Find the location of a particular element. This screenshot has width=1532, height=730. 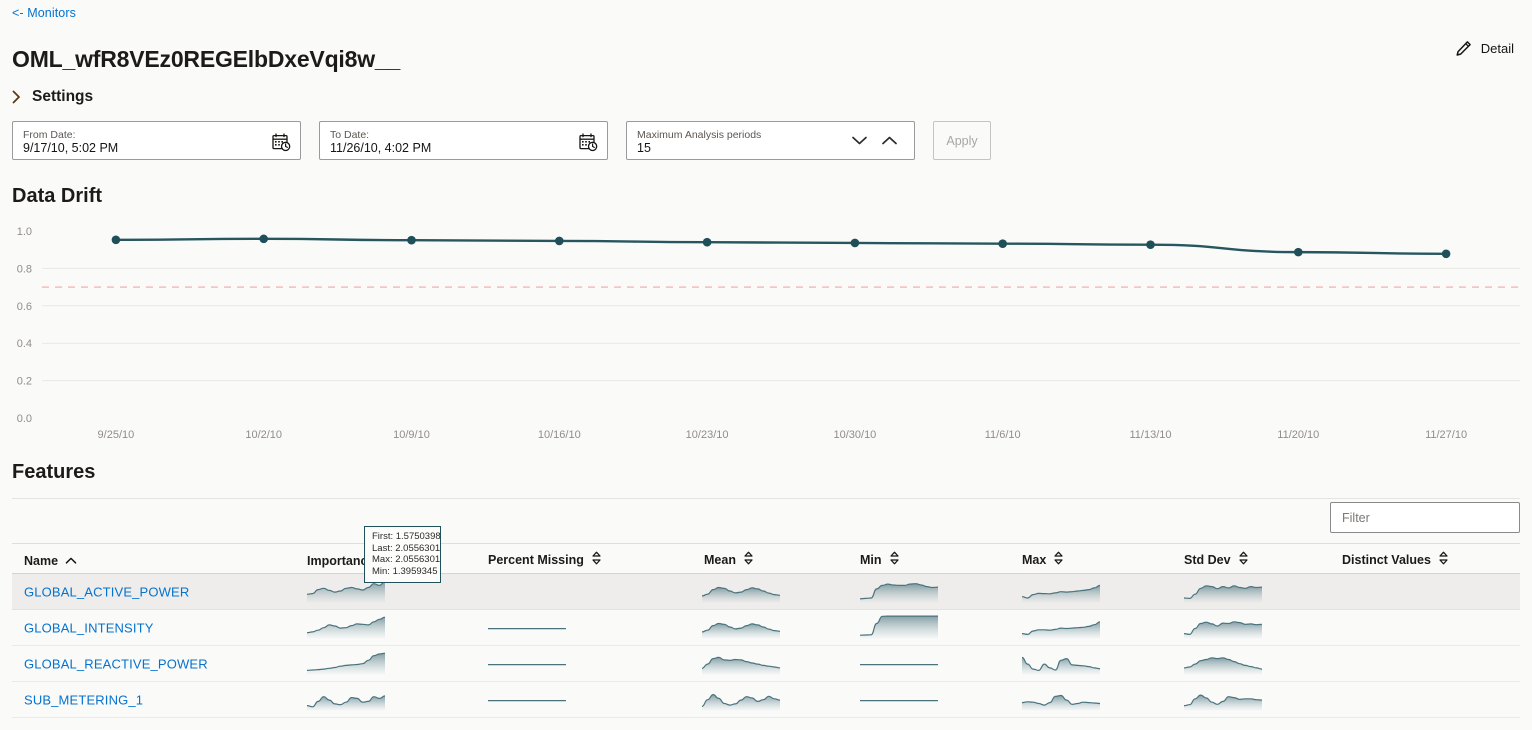

data-drift-title: Data Drift is located at coordinates (57, 196).